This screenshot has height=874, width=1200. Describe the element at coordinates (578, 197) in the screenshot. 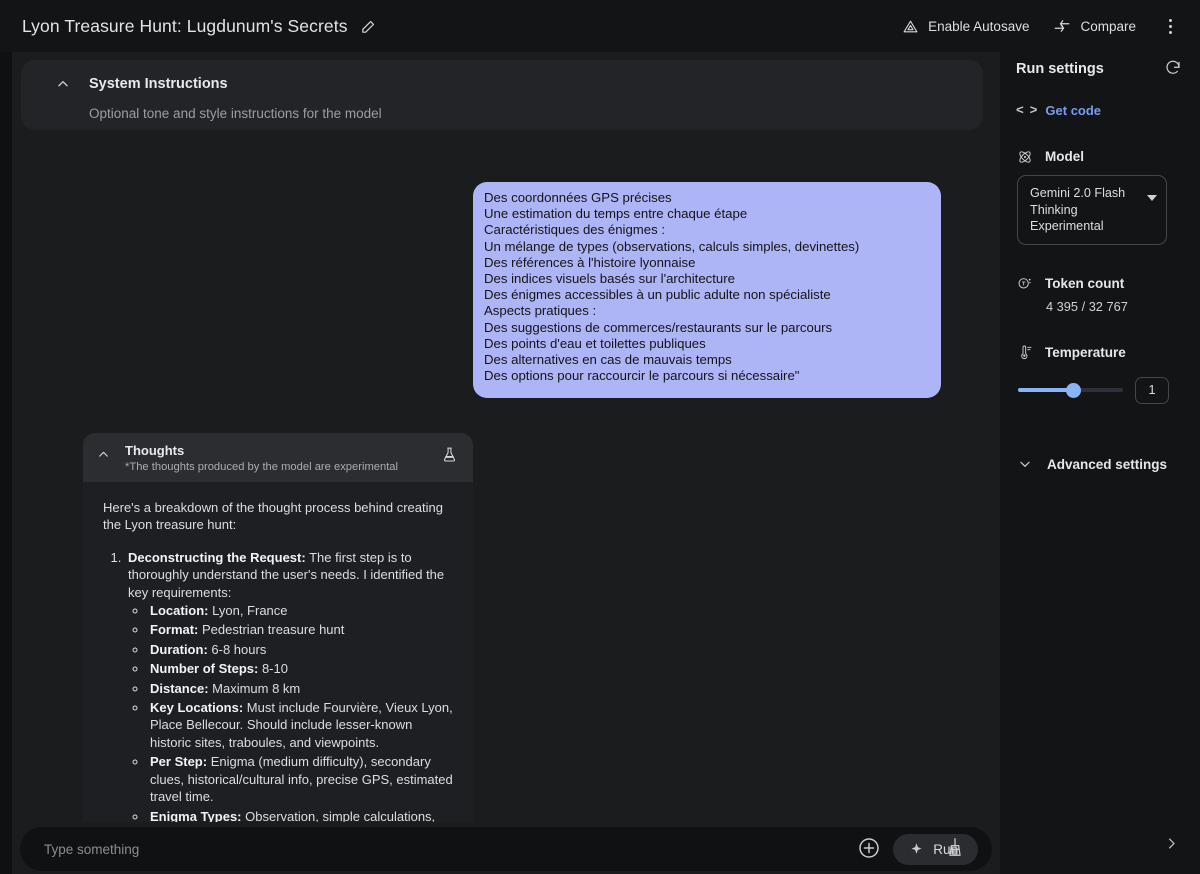

I see `message-line: Des coordonnées GPS précises` at that location.